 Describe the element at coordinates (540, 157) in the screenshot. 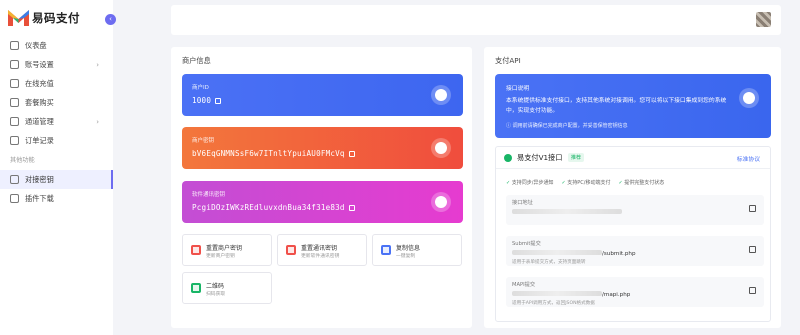

I see `interface-name: 易支付V1接口` at that location.